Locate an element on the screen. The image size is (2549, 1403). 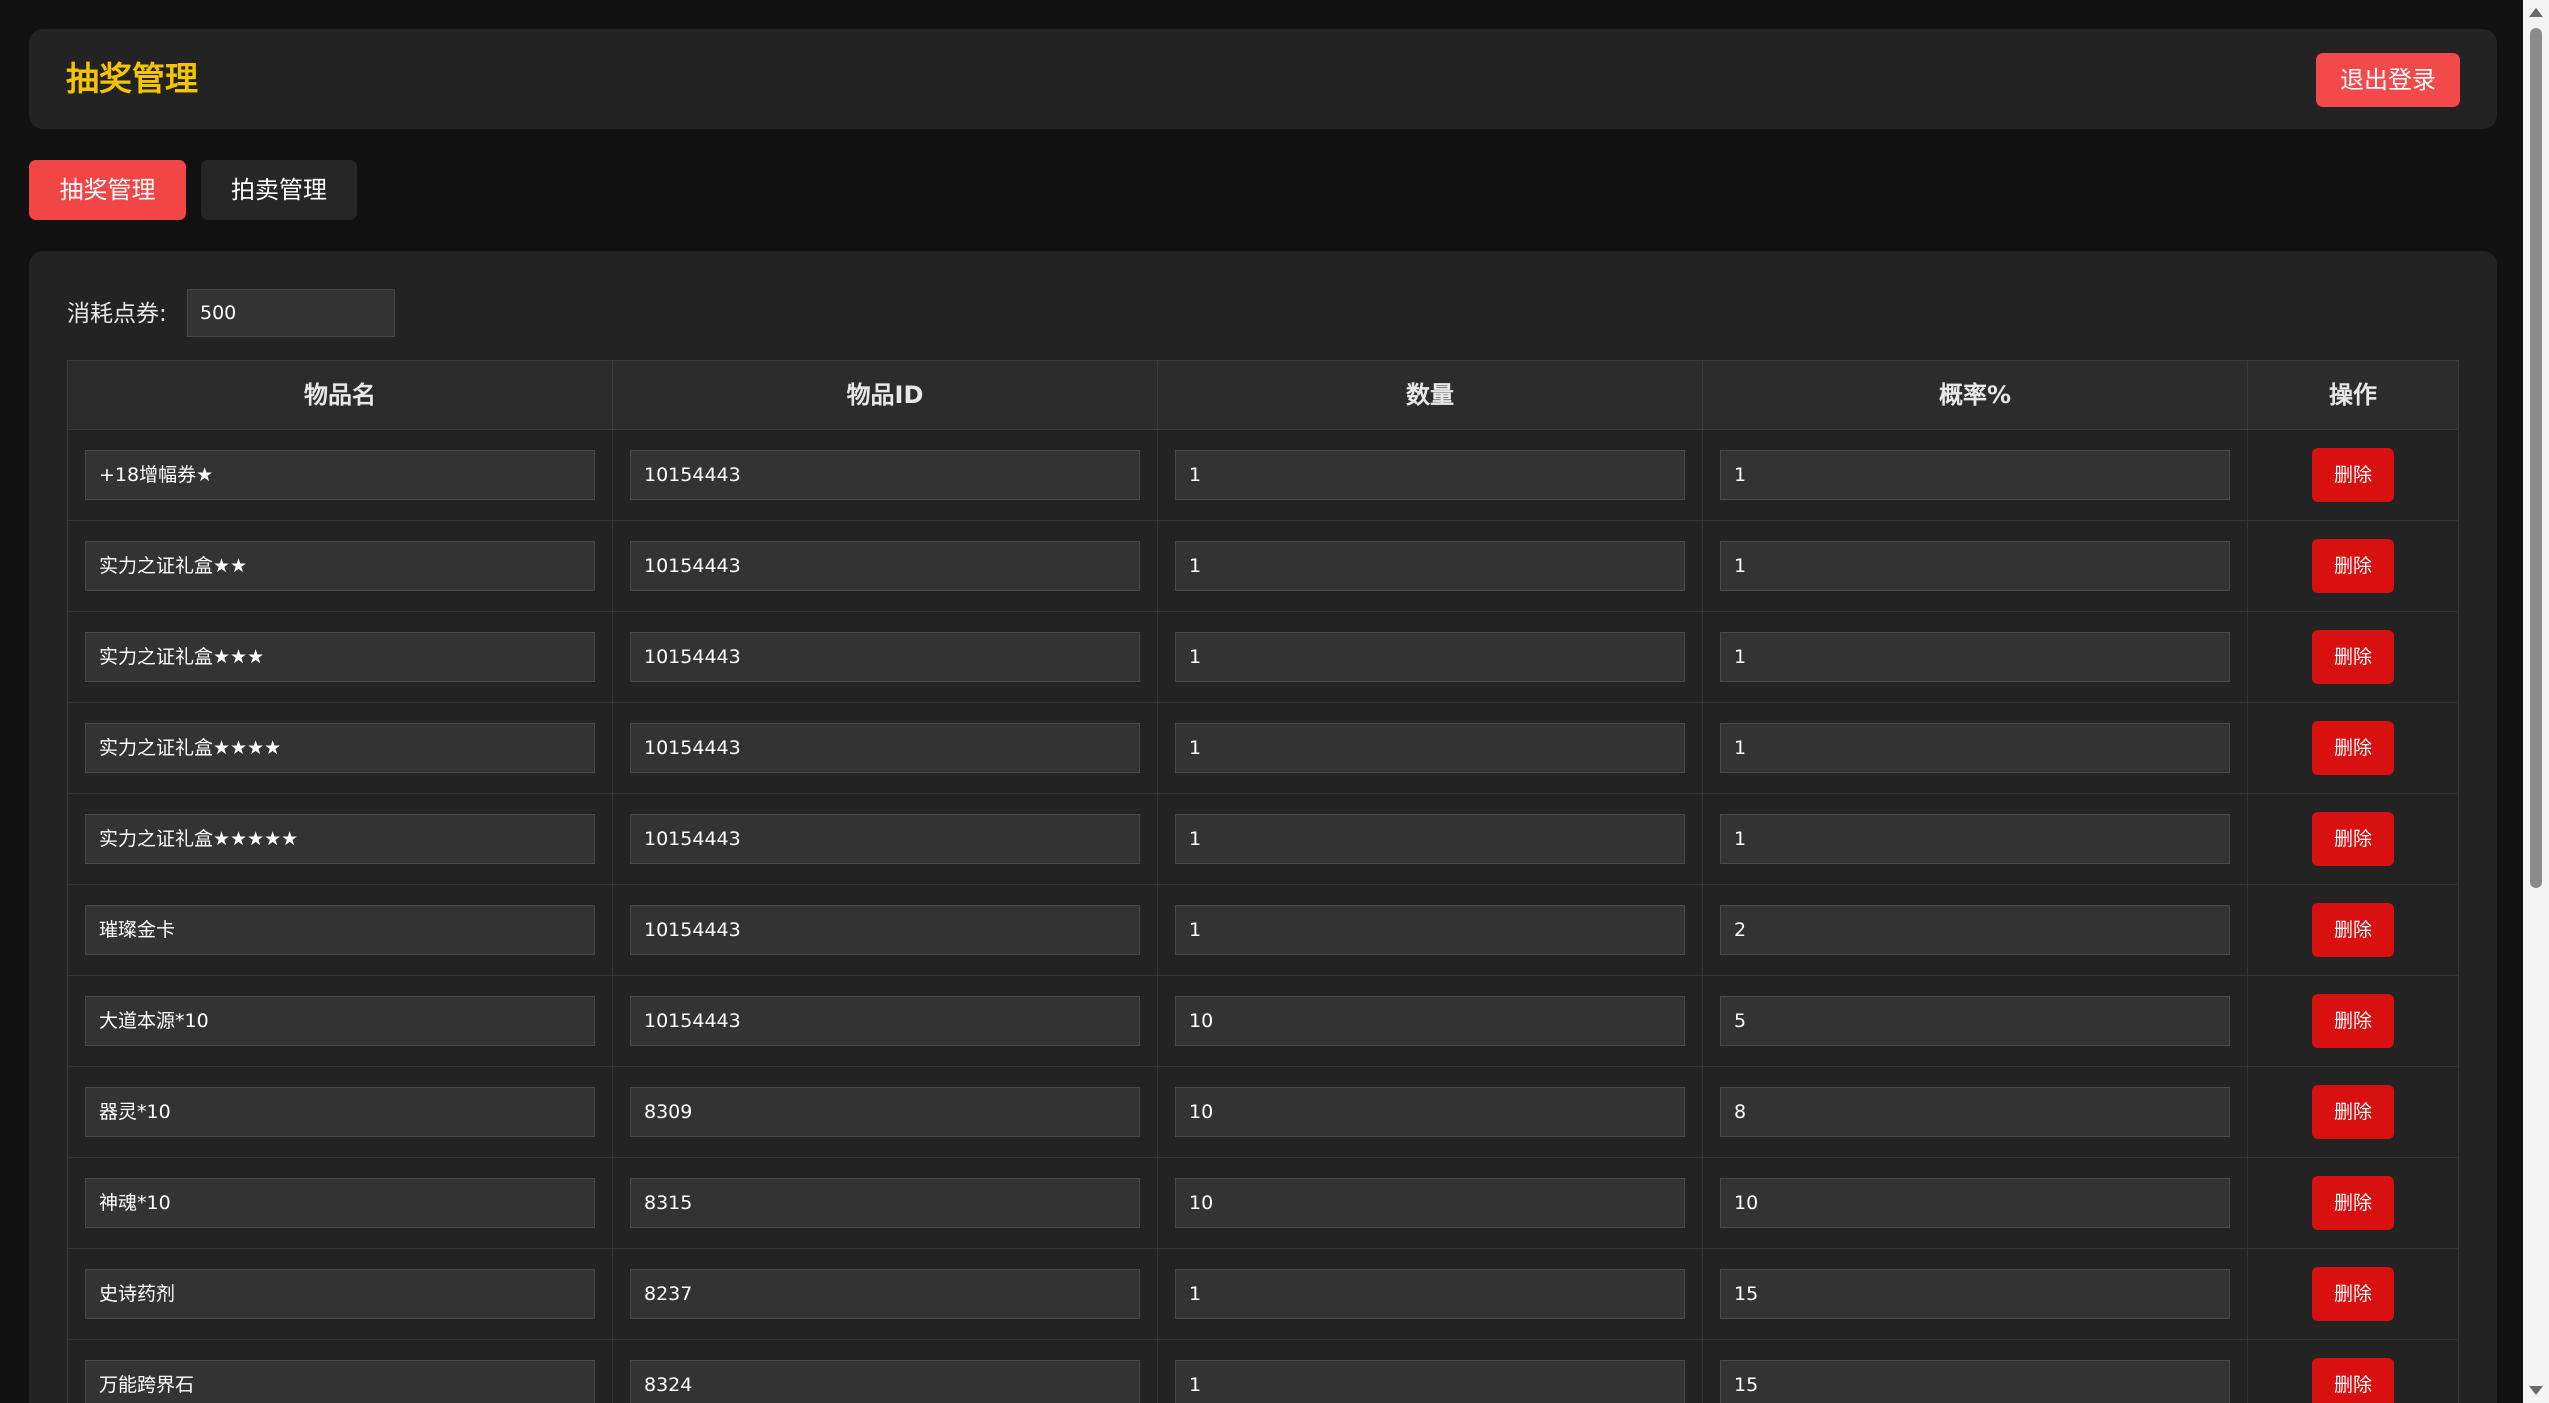
table-row: 史诗药剂 8237 1 15 删除 is located at coordinates (1263, 1294).